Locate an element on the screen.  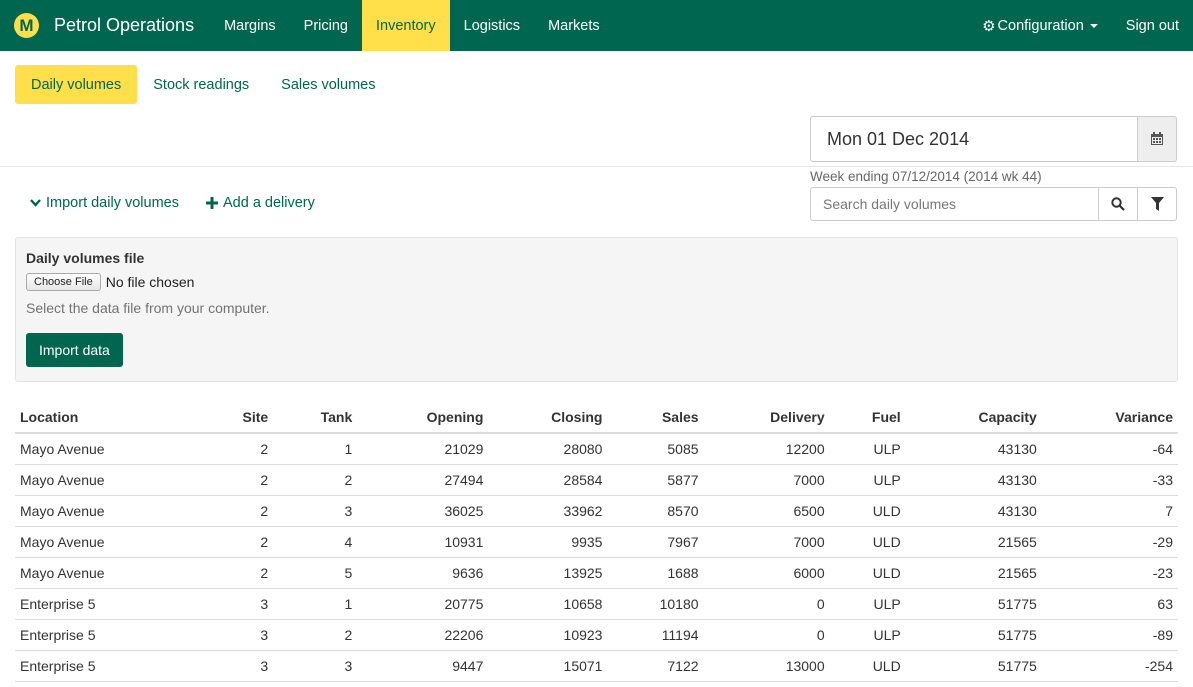
cell-closing: 10658 is located at coordinates (548, 604).